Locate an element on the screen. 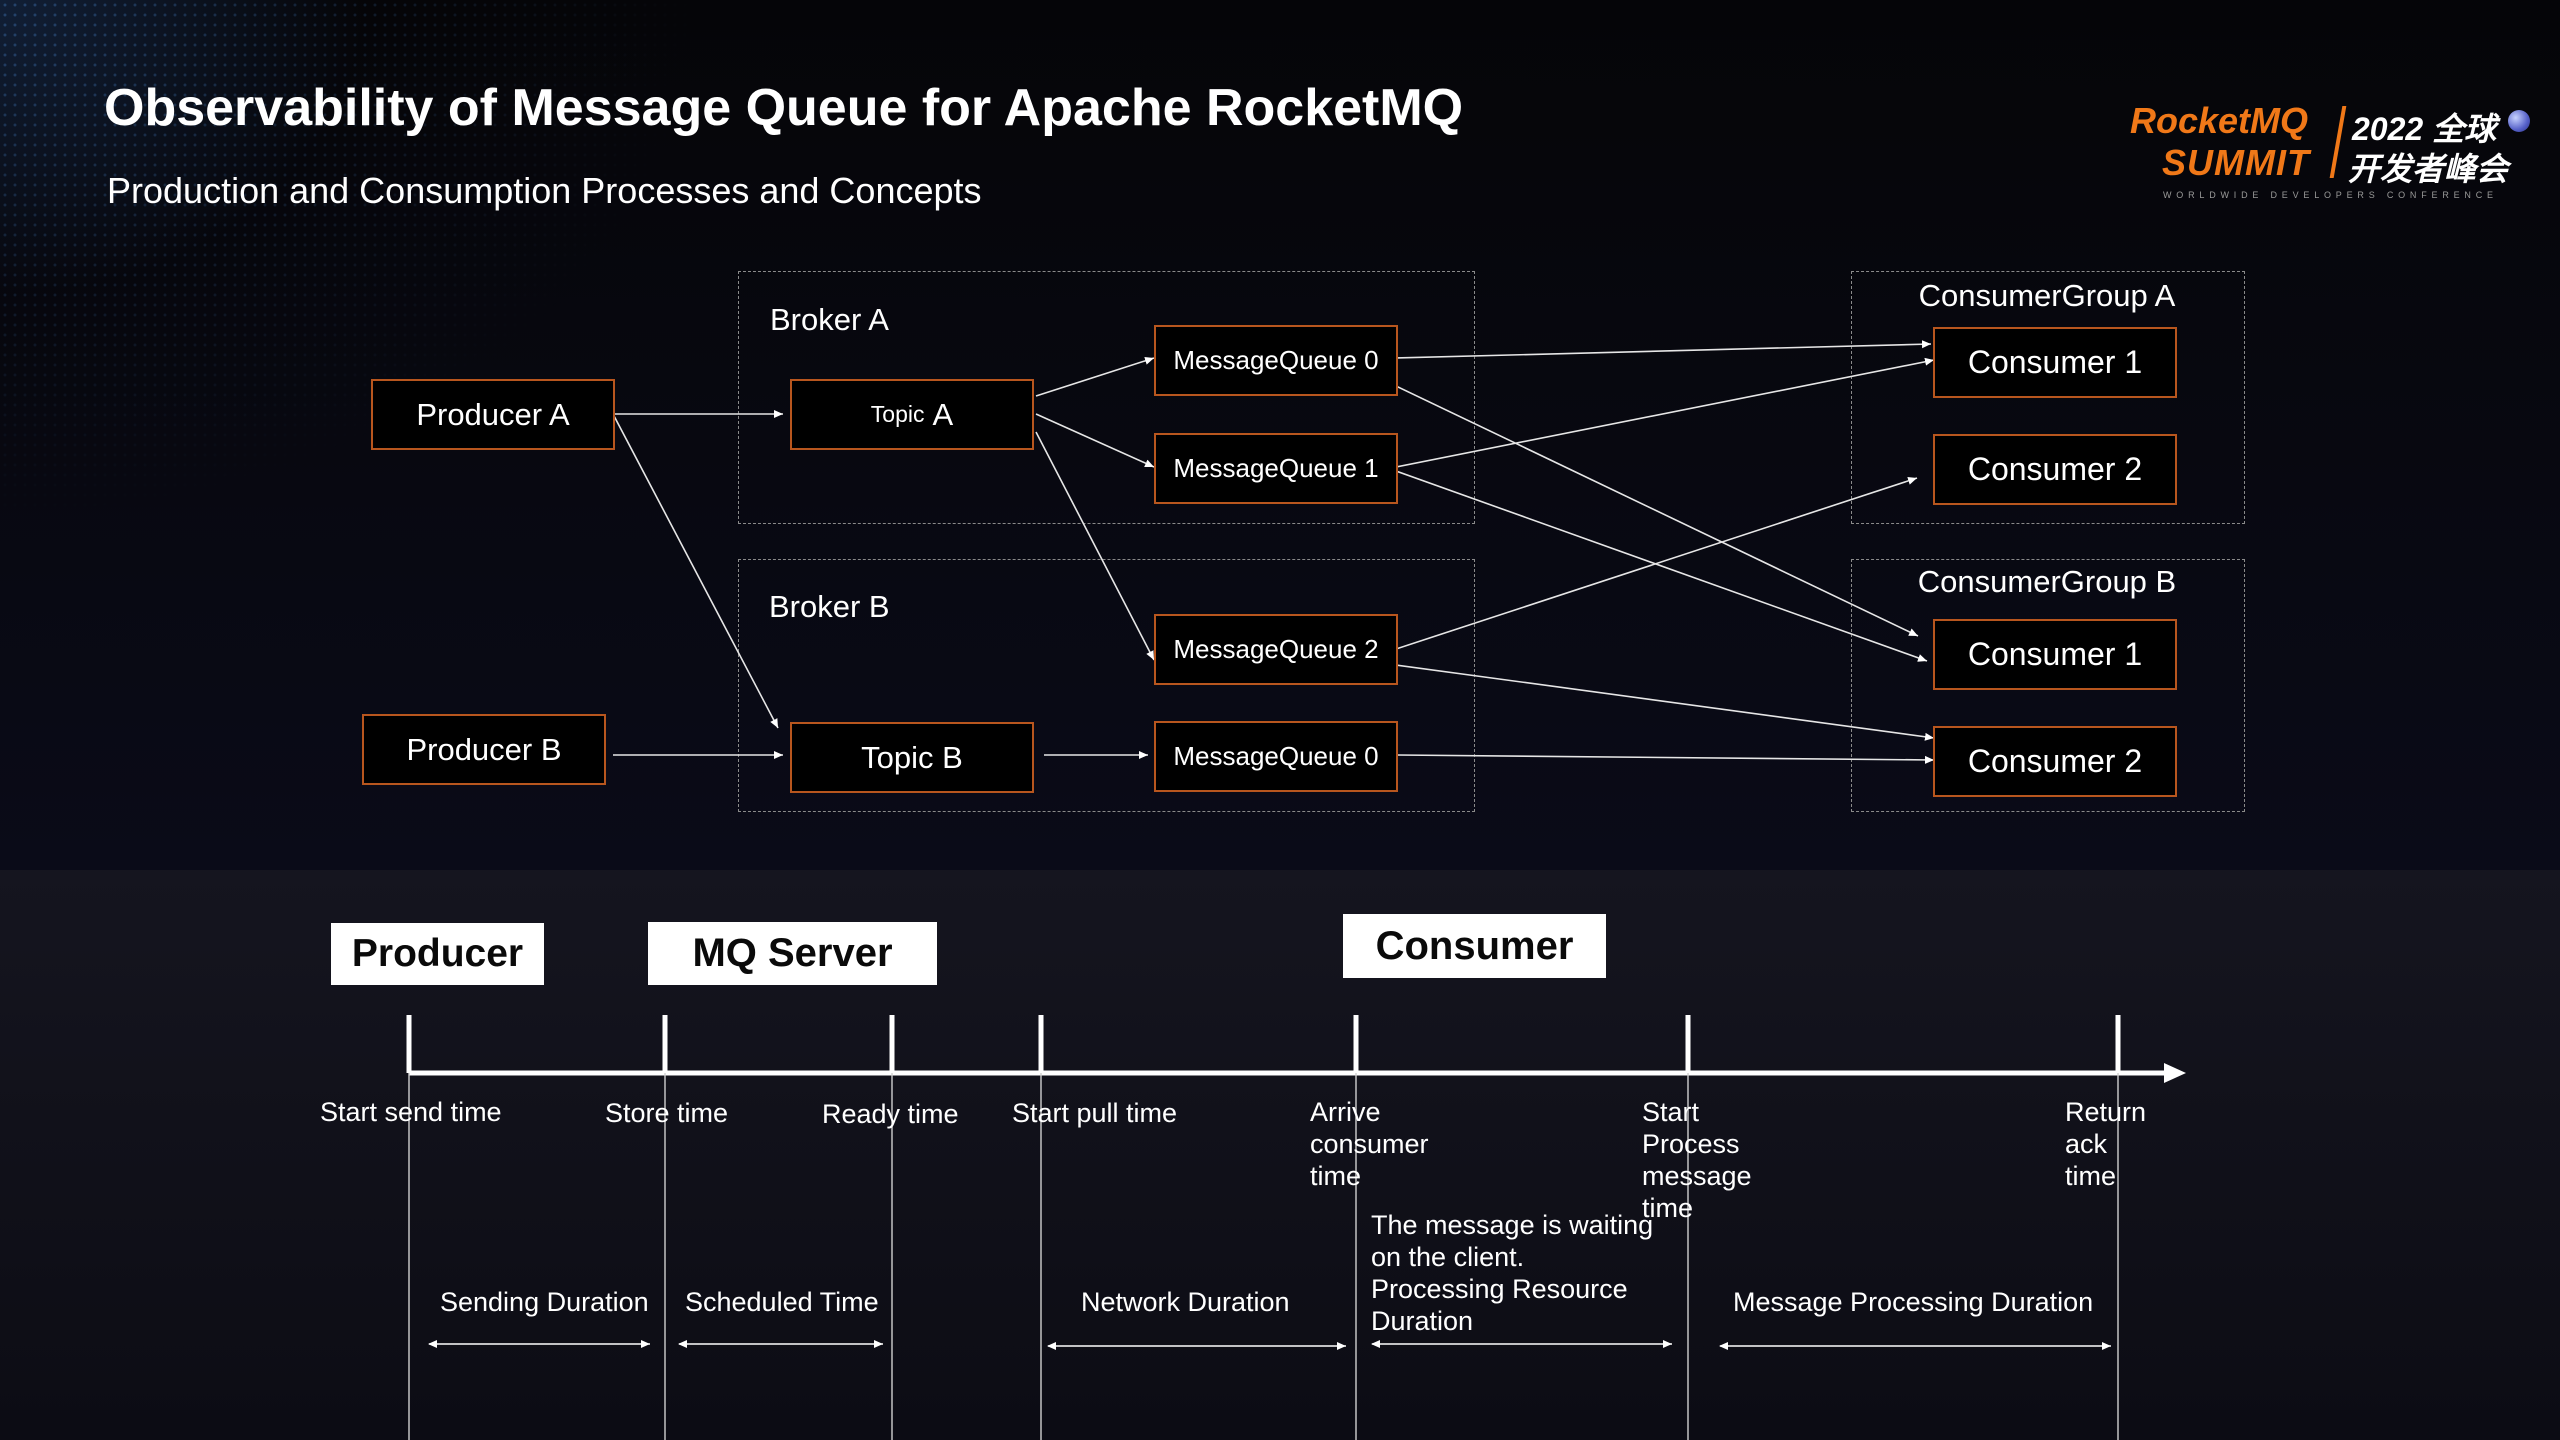 The height and width of the screenshot is (1440, 2560). label-processing-duration: Message Processing Duration is located at coordinates (1913, 1302).